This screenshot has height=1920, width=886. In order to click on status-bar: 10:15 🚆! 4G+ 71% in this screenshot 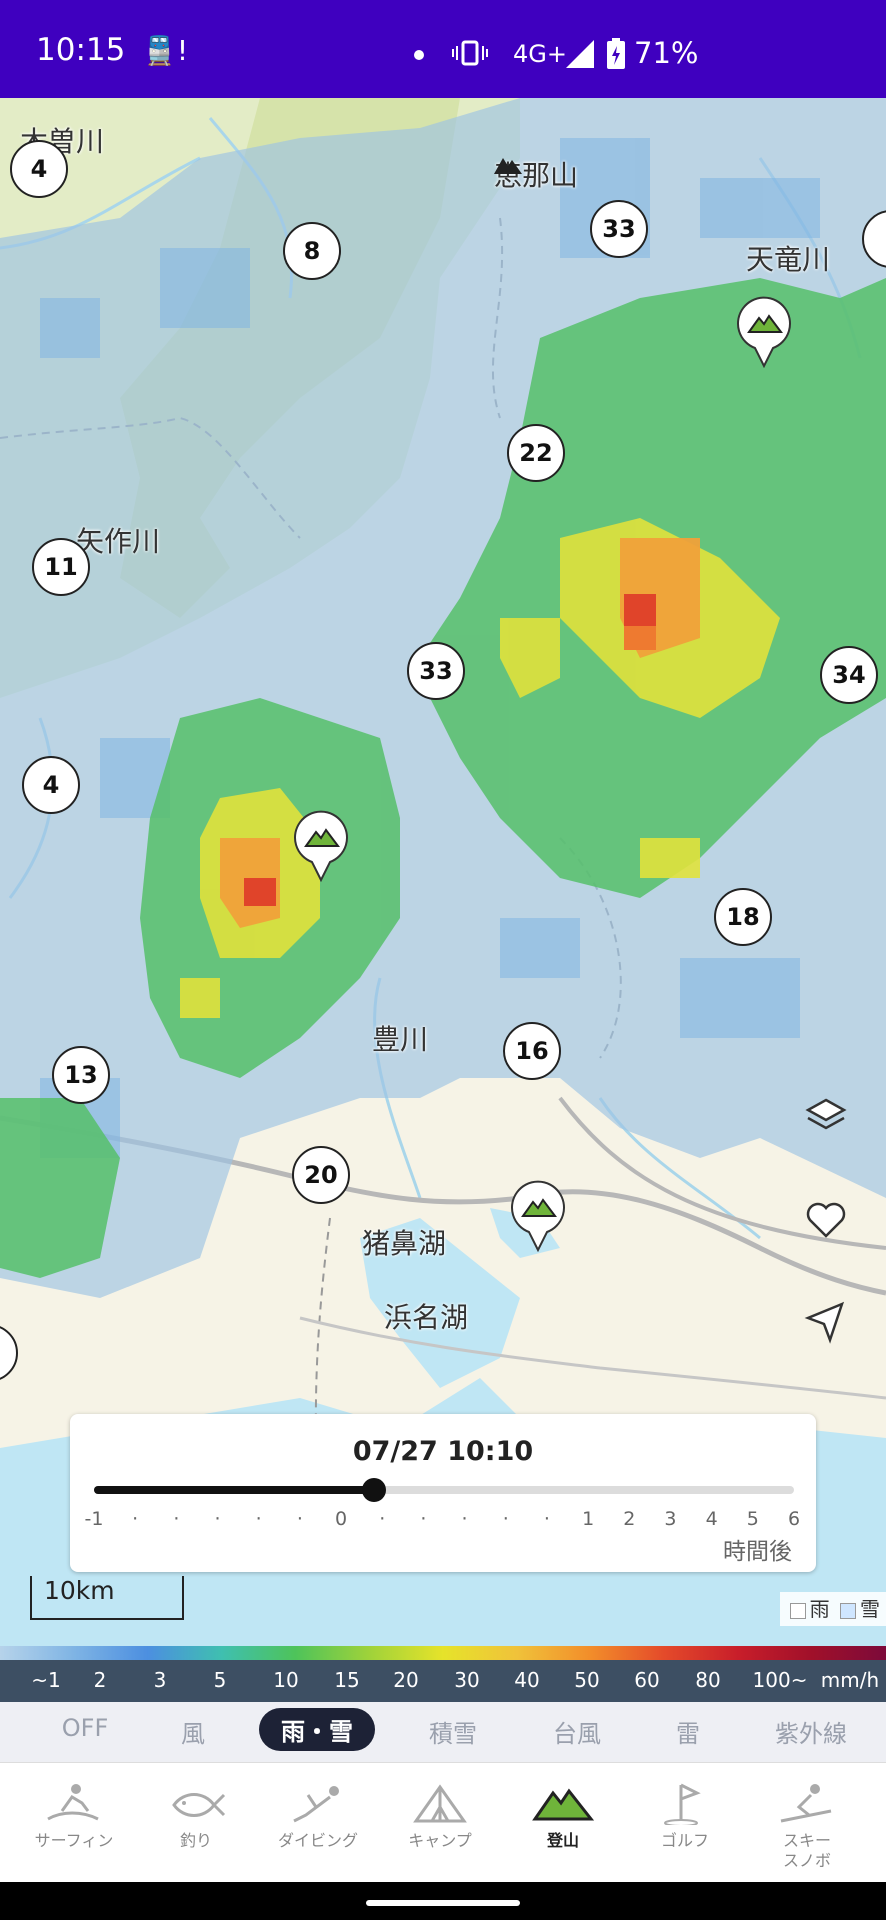, I will do `click(443, 49)`.